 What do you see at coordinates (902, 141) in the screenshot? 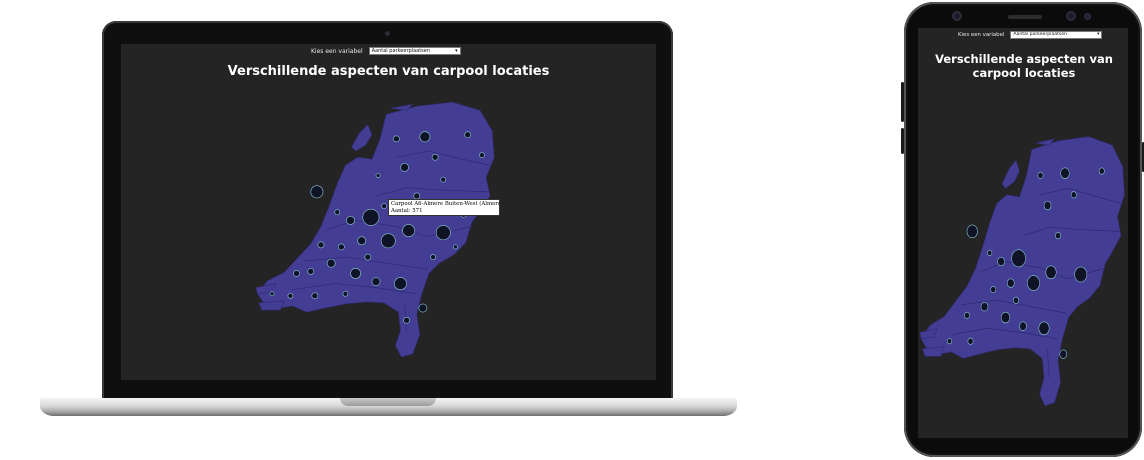
I see `phone-side-button` at bounding box center [902, 141].